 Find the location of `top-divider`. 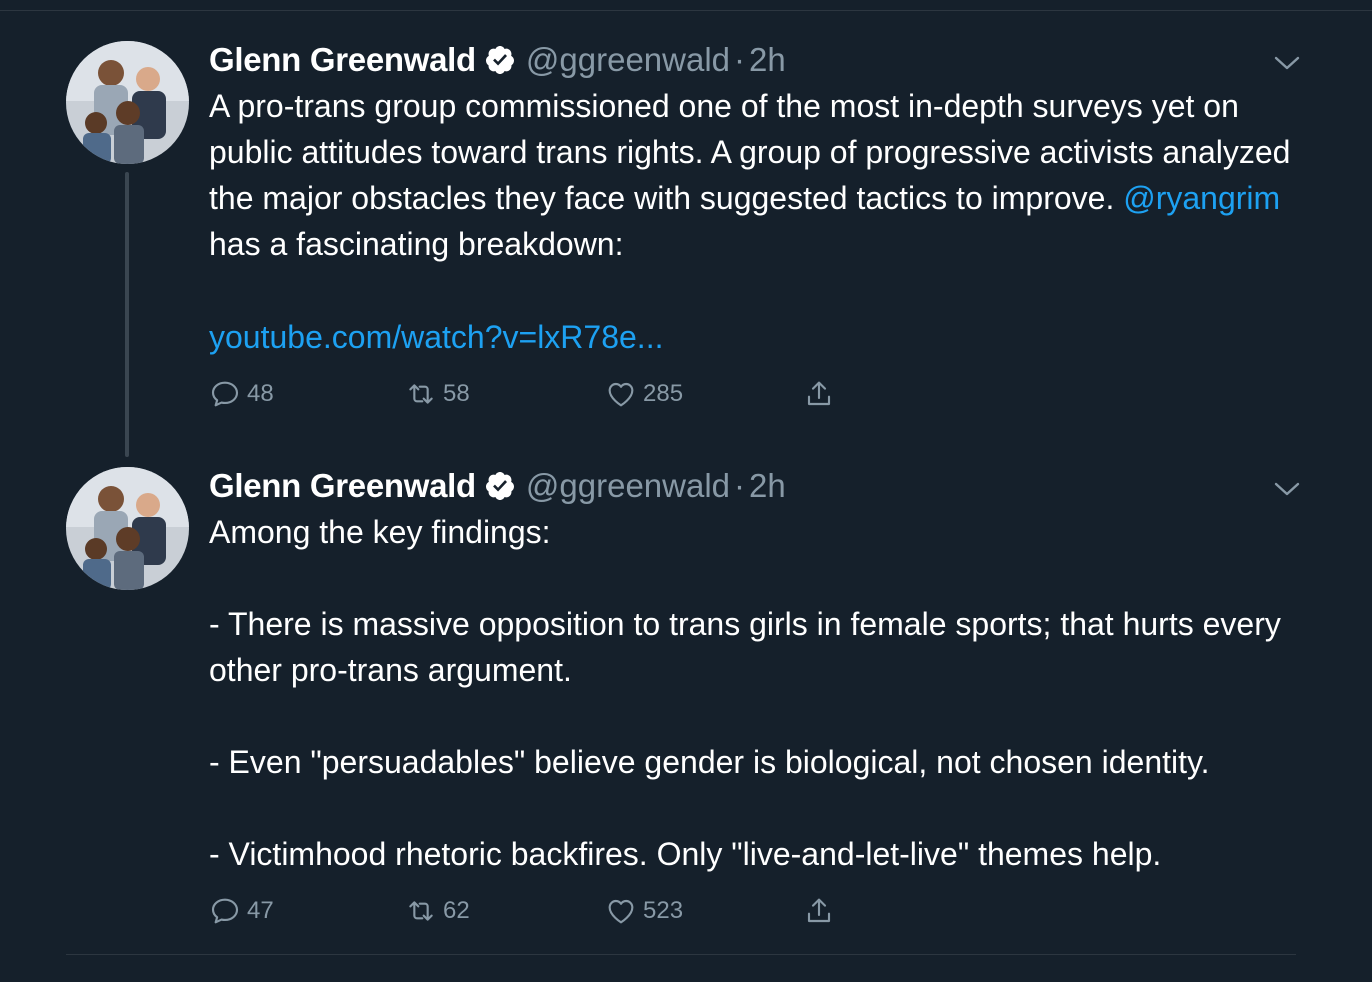

top-divider is located at coordinates (686, 10).